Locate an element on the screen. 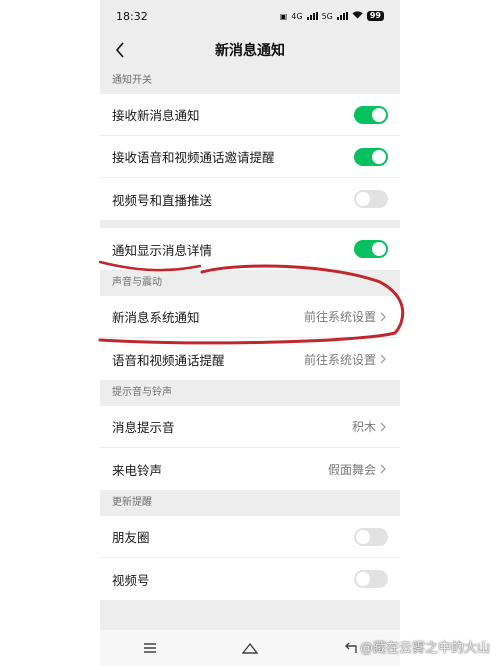 The image size is (500, 666). watermark: @藏在云雾之中的大山 is located at coordinates (425, 646).